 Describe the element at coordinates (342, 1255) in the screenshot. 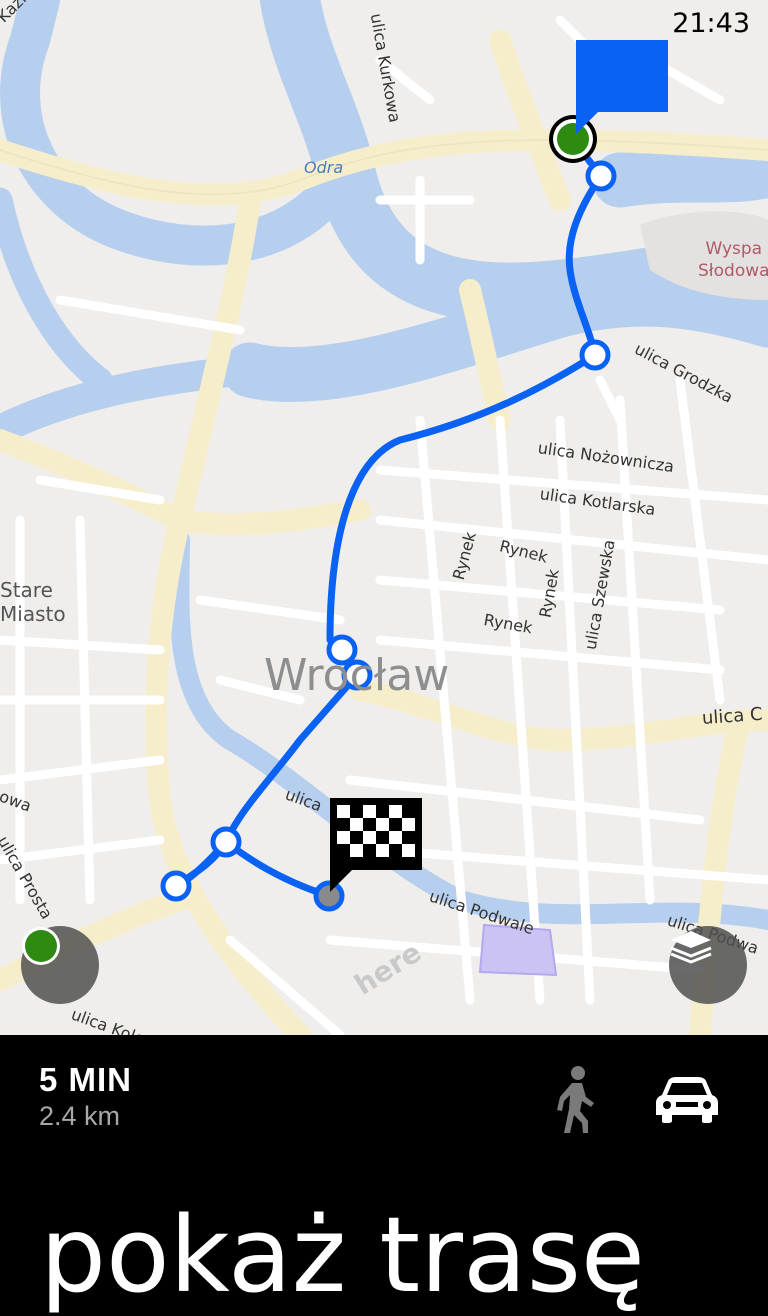

I see `show-route-button: pokaż trasę` at that location.